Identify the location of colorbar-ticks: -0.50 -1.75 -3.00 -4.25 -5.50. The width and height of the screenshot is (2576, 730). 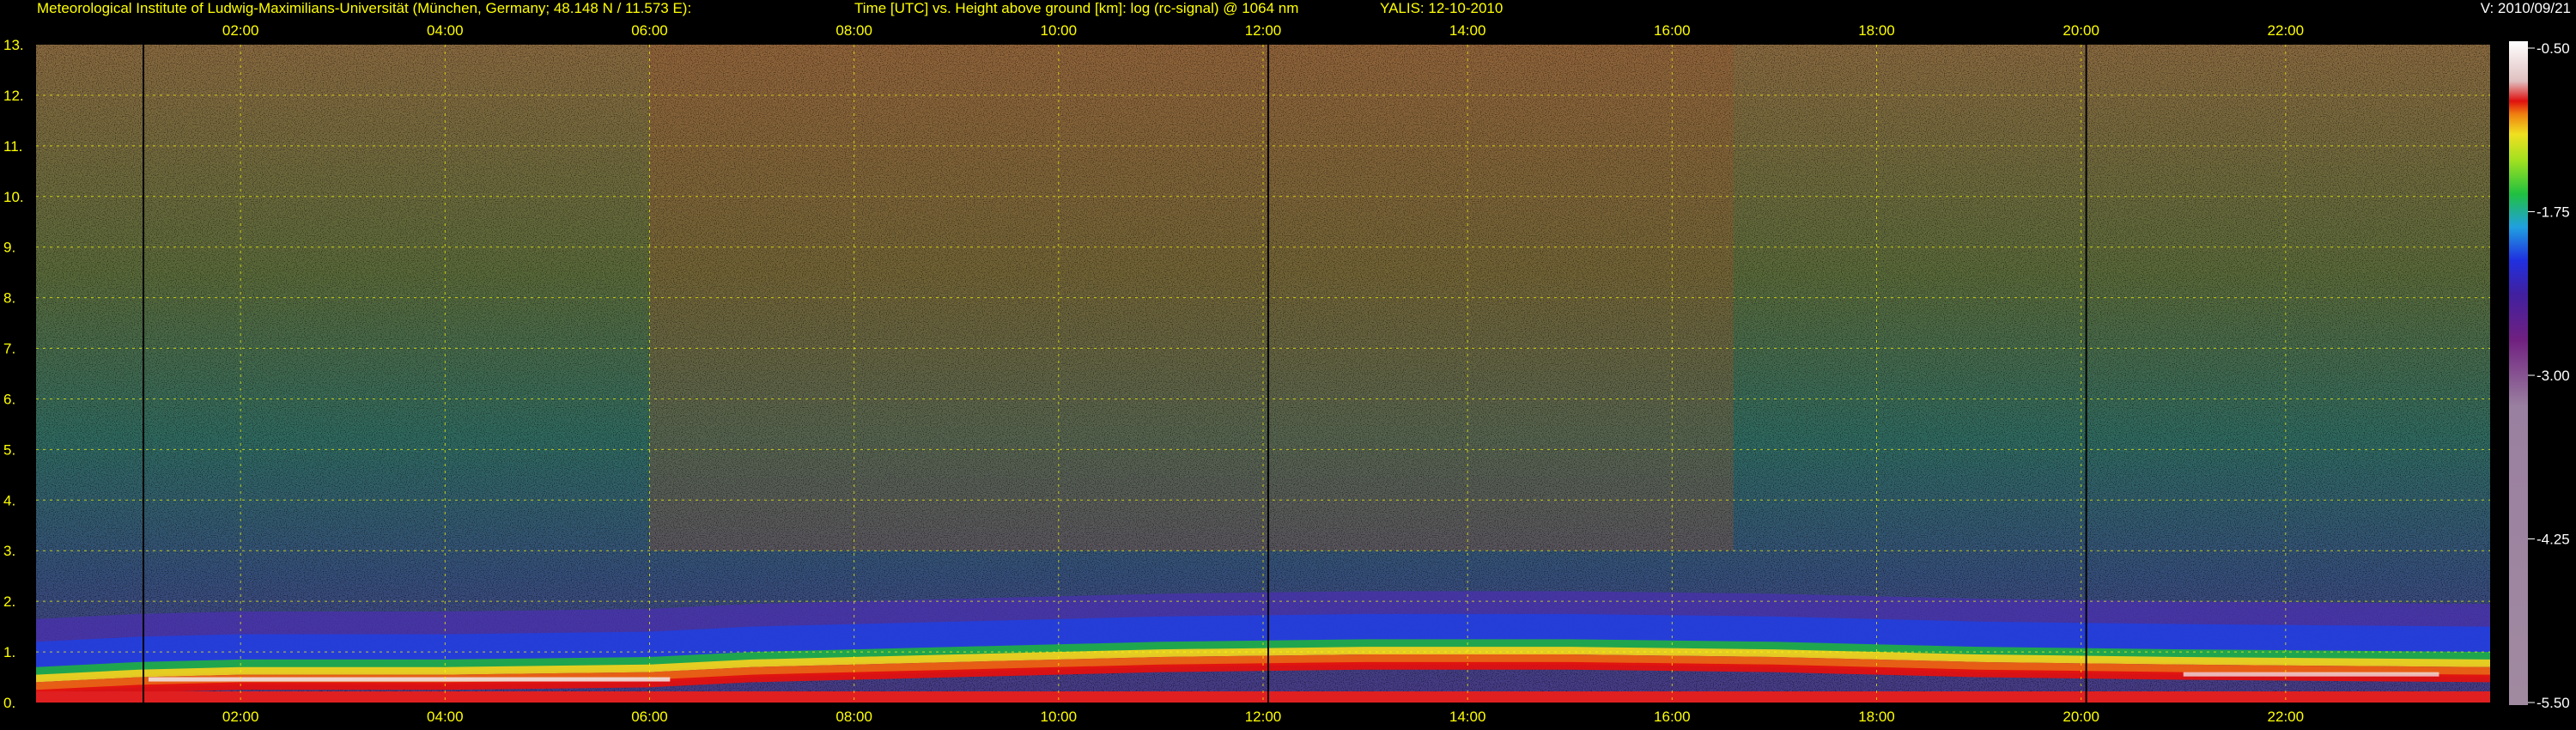
(2549, 375).